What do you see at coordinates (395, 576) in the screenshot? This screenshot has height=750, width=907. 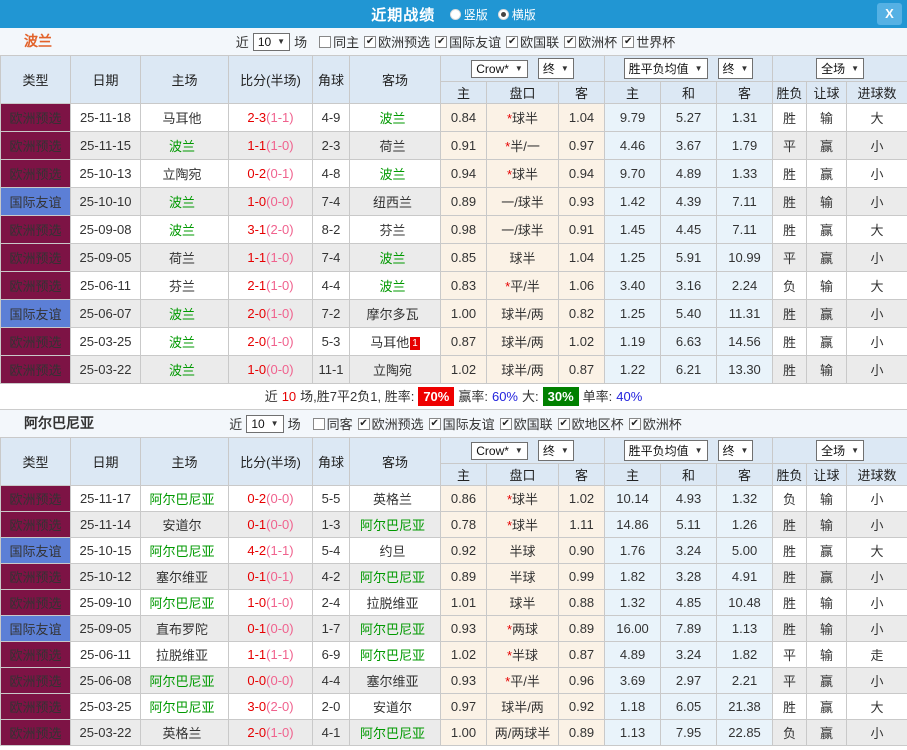 I see `cell-away-team: 阿尔巴尼亚` at bounding box center [395, 576].